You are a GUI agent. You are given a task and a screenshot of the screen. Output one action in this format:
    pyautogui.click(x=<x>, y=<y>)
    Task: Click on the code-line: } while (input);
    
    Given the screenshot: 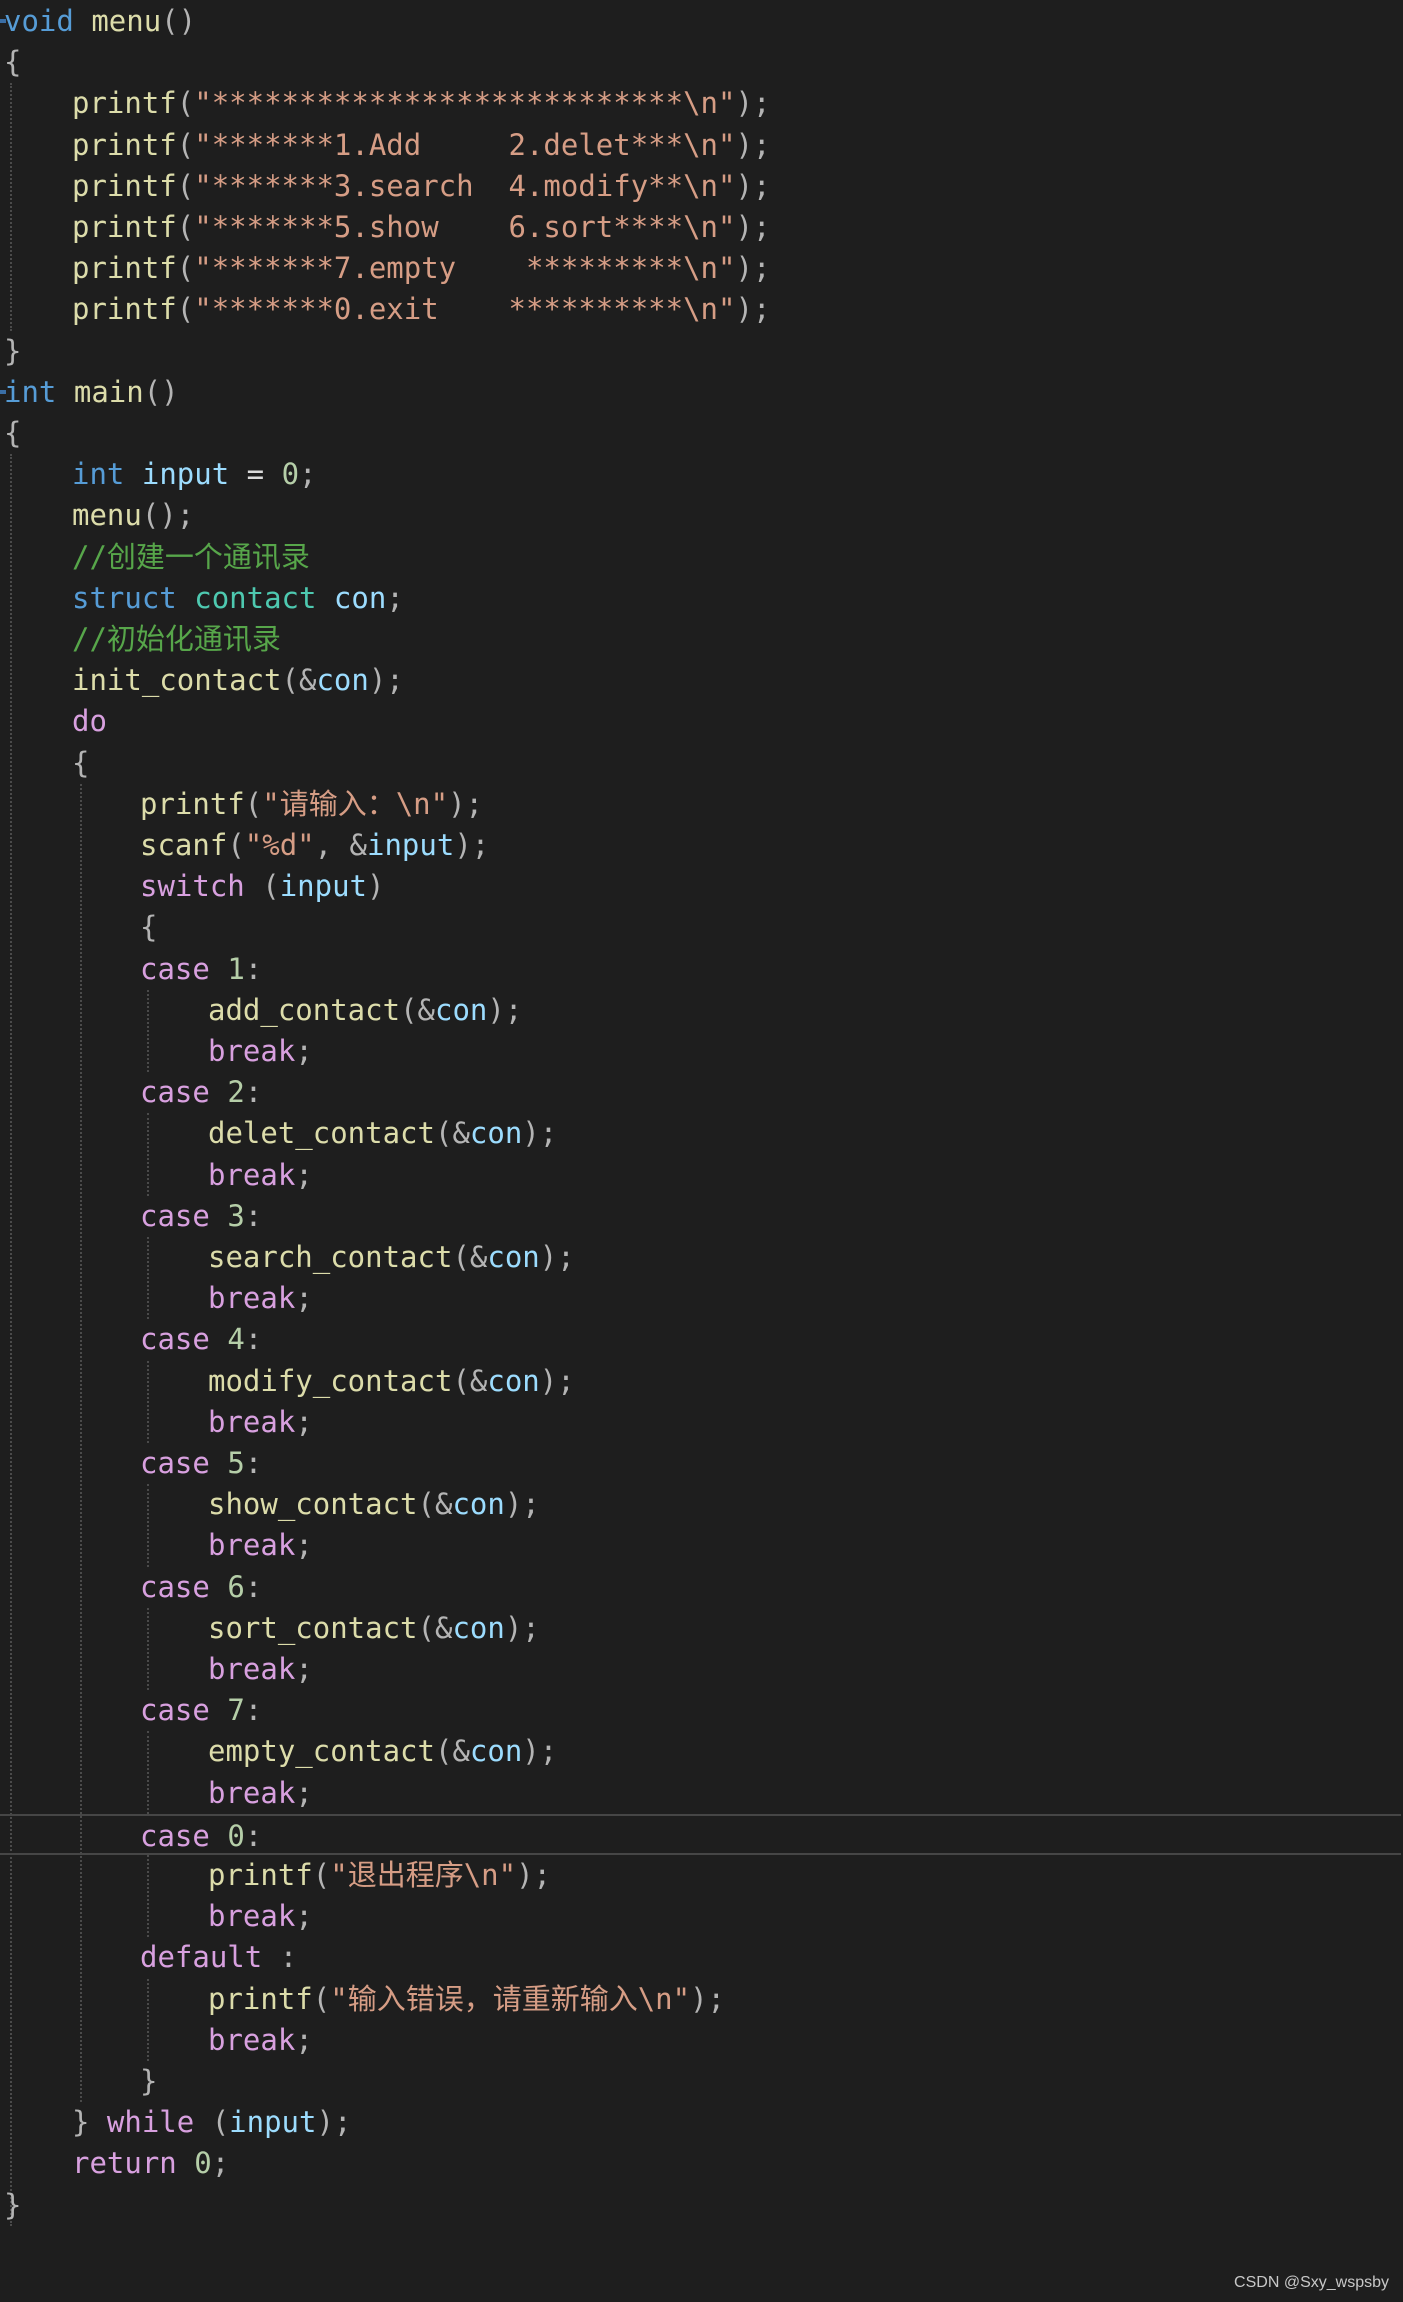 What is the action you would take?
    pyautogui.click(x=211, y=2122)
    